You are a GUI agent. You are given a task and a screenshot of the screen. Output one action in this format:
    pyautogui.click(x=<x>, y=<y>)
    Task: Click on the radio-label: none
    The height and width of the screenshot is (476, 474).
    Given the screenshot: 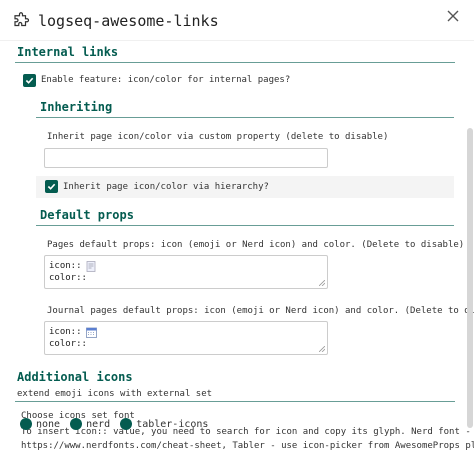 What is the action you would take?
    pyautogui.click(x=48, y=424)
    